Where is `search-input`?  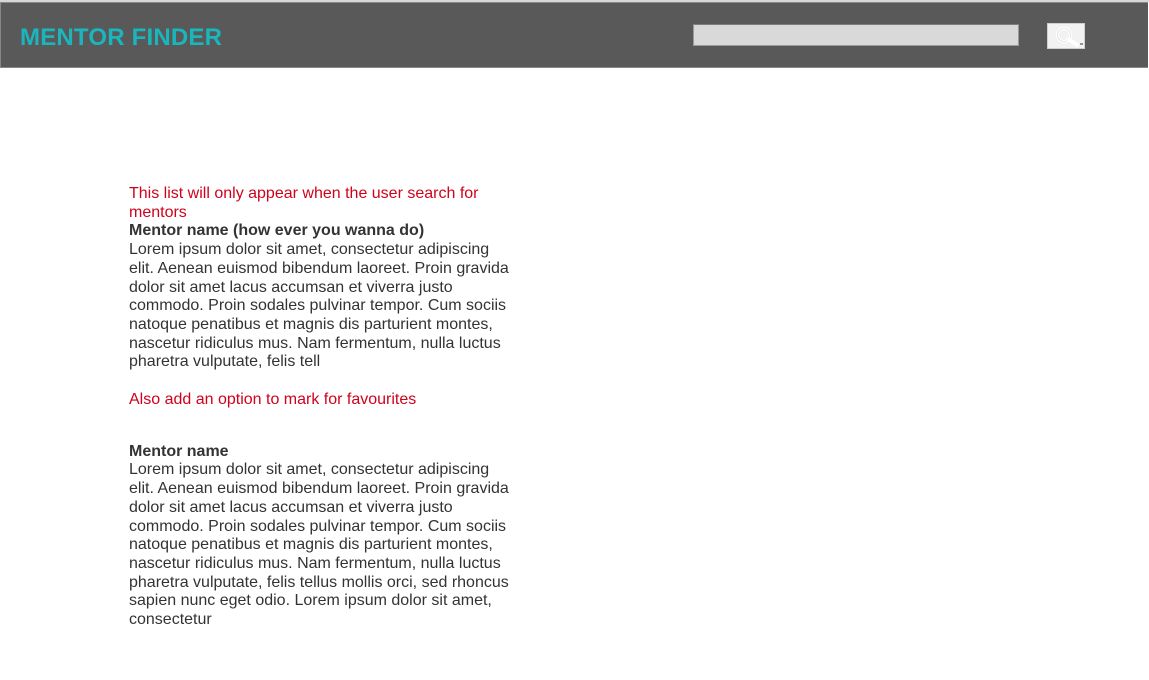 search-input is located at coordinates (856, 35).